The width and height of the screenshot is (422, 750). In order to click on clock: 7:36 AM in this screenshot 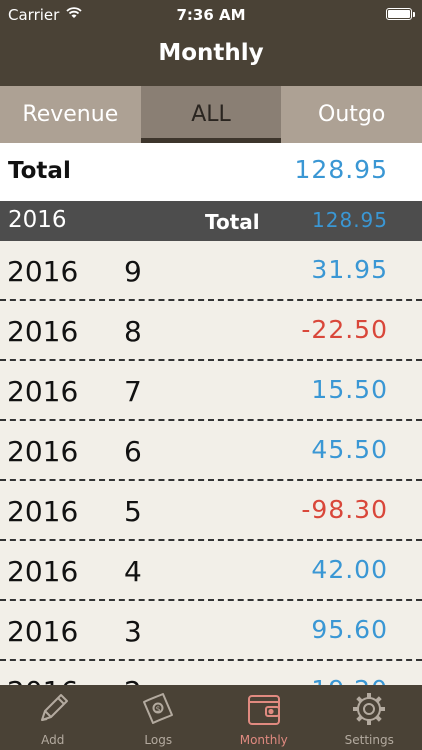, I will do `click(211, 15)`.